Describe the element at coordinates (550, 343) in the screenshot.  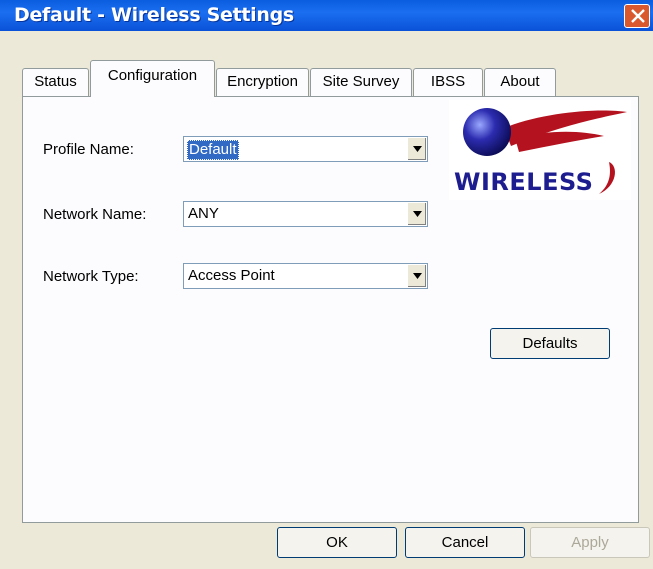
I see `defaults-button: Defaults` at that location.